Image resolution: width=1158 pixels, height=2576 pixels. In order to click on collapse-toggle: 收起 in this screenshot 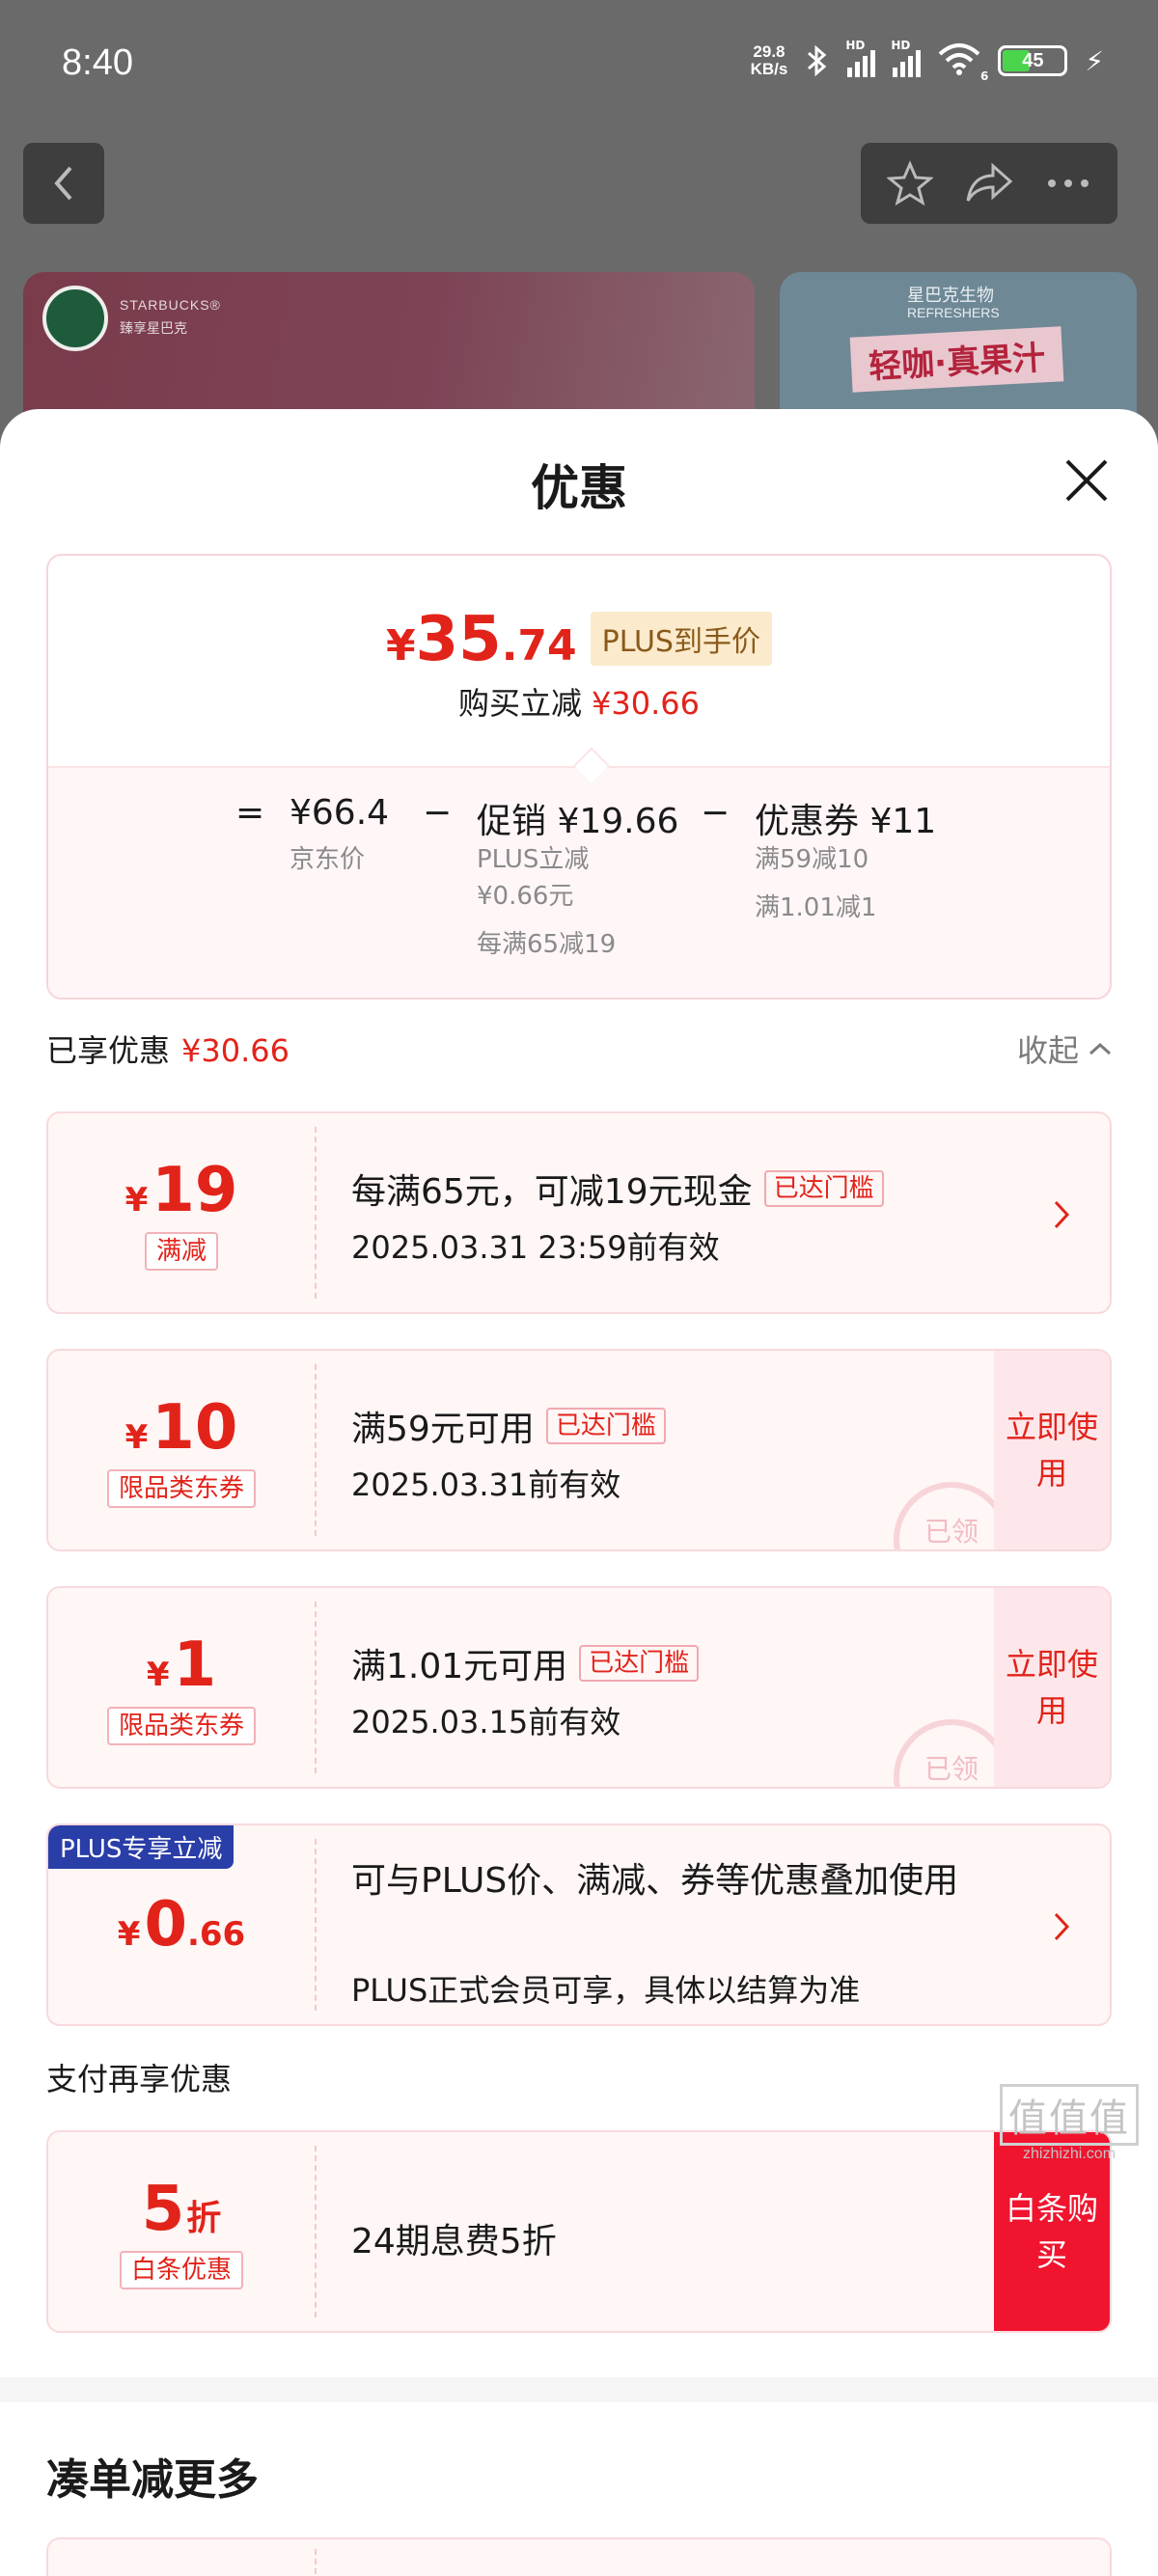, I will do `click(1064, 1049)`.